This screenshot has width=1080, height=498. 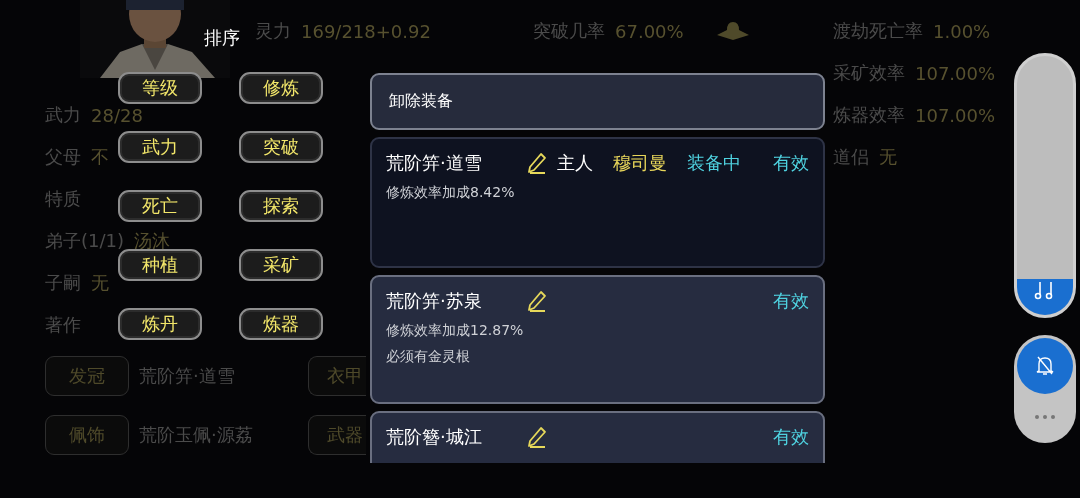 What do you see at coordinates (434, 437) in the screenshot?
I see `item-name: 荒阶簪·城江` at bounding box center [434, 437].